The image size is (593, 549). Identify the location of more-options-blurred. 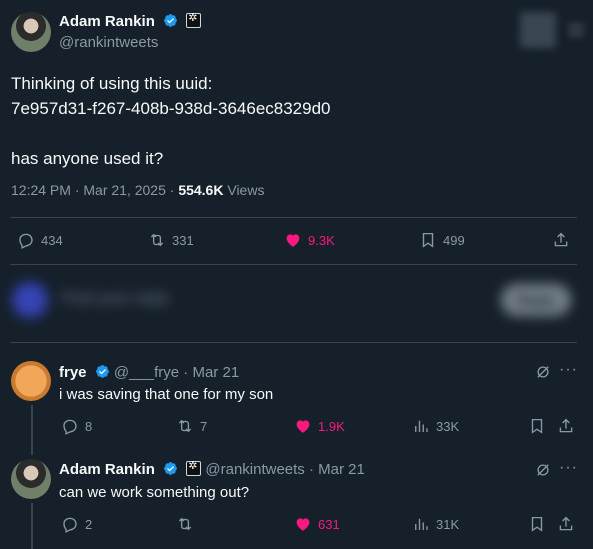
(576, 30).